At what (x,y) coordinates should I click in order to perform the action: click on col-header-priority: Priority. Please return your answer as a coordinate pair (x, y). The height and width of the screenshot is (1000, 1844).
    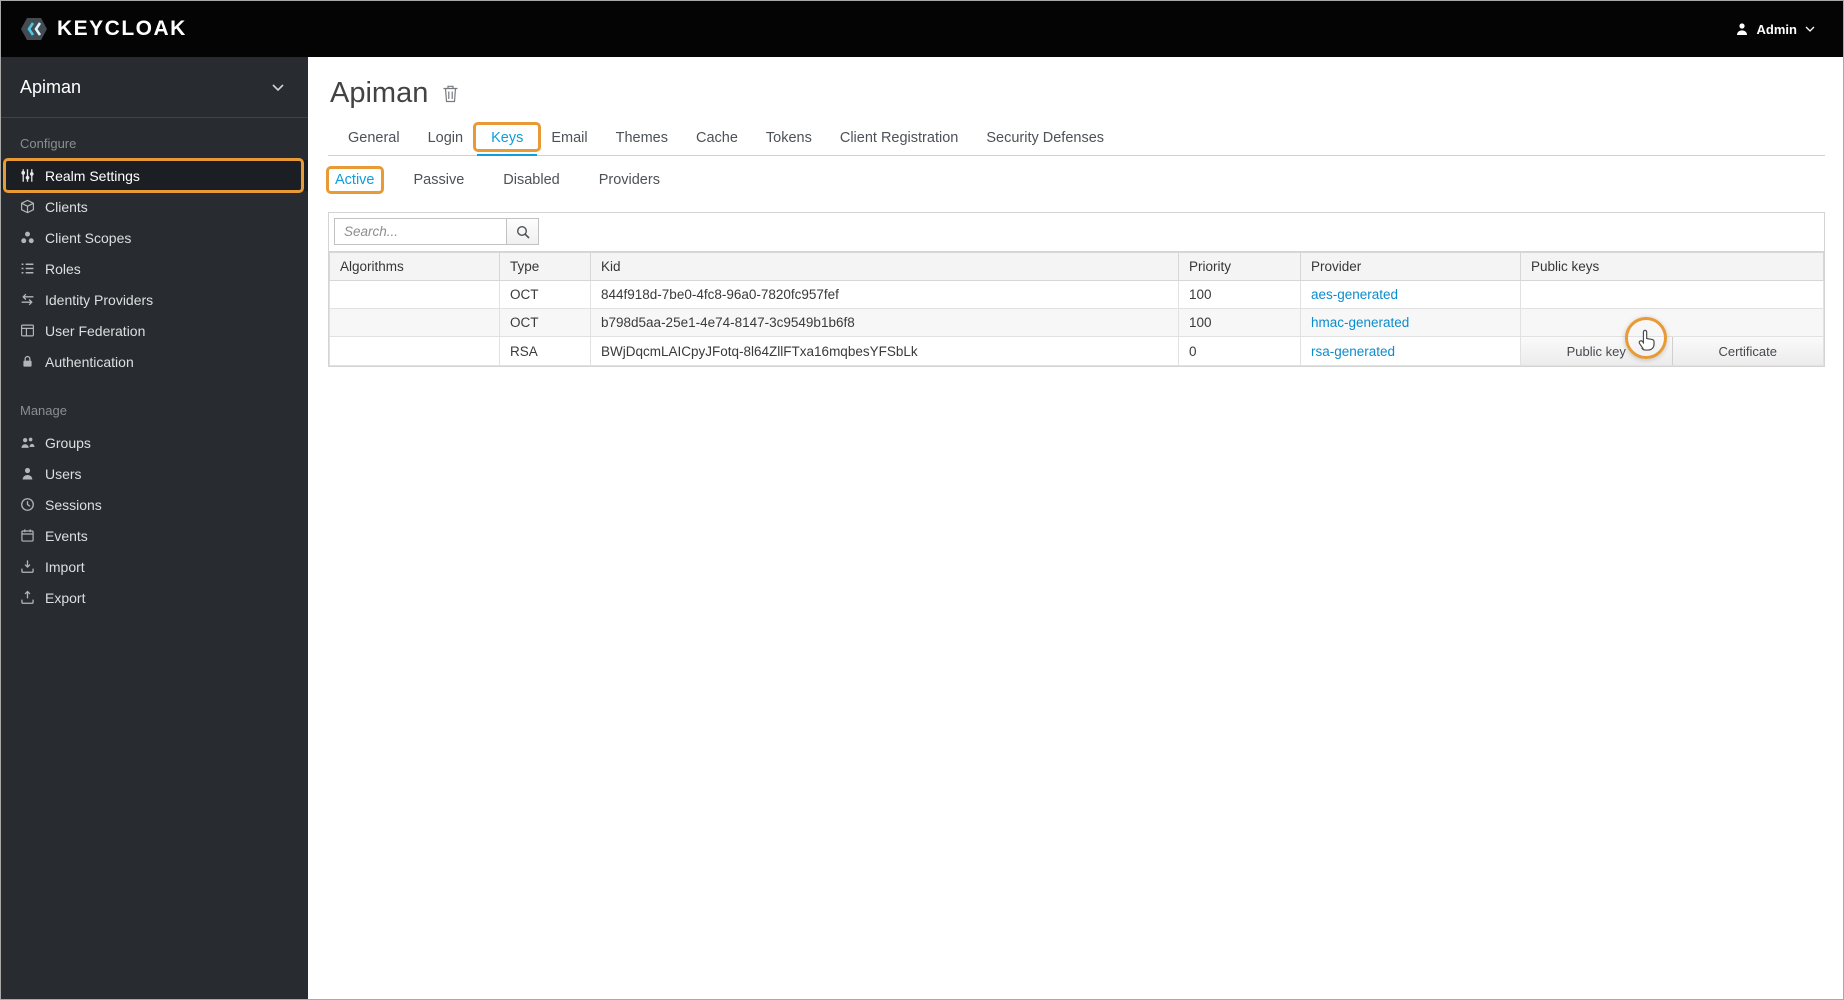
    Looking at the image, I should click on (1239, 266).